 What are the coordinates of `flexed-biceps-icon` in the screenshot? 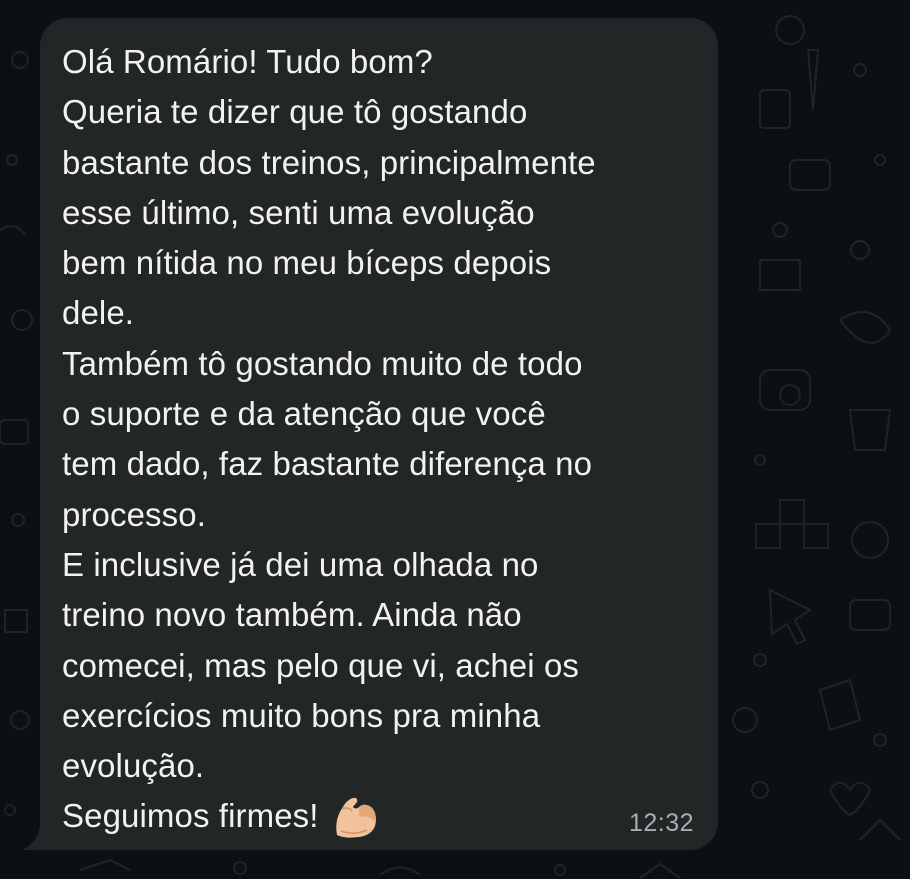 It's located at (356, 817).